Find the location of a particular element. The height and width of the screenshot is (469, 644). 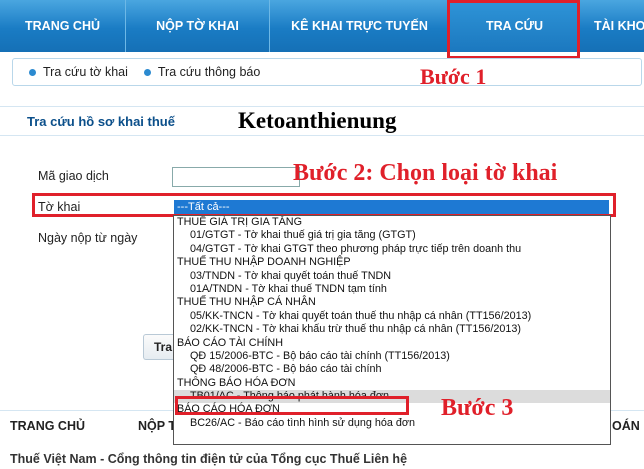

tab-ke-khai-truc-tuyen: KÊ KHAI TRỰC TUYẾN is located at coordinates (360, 26).